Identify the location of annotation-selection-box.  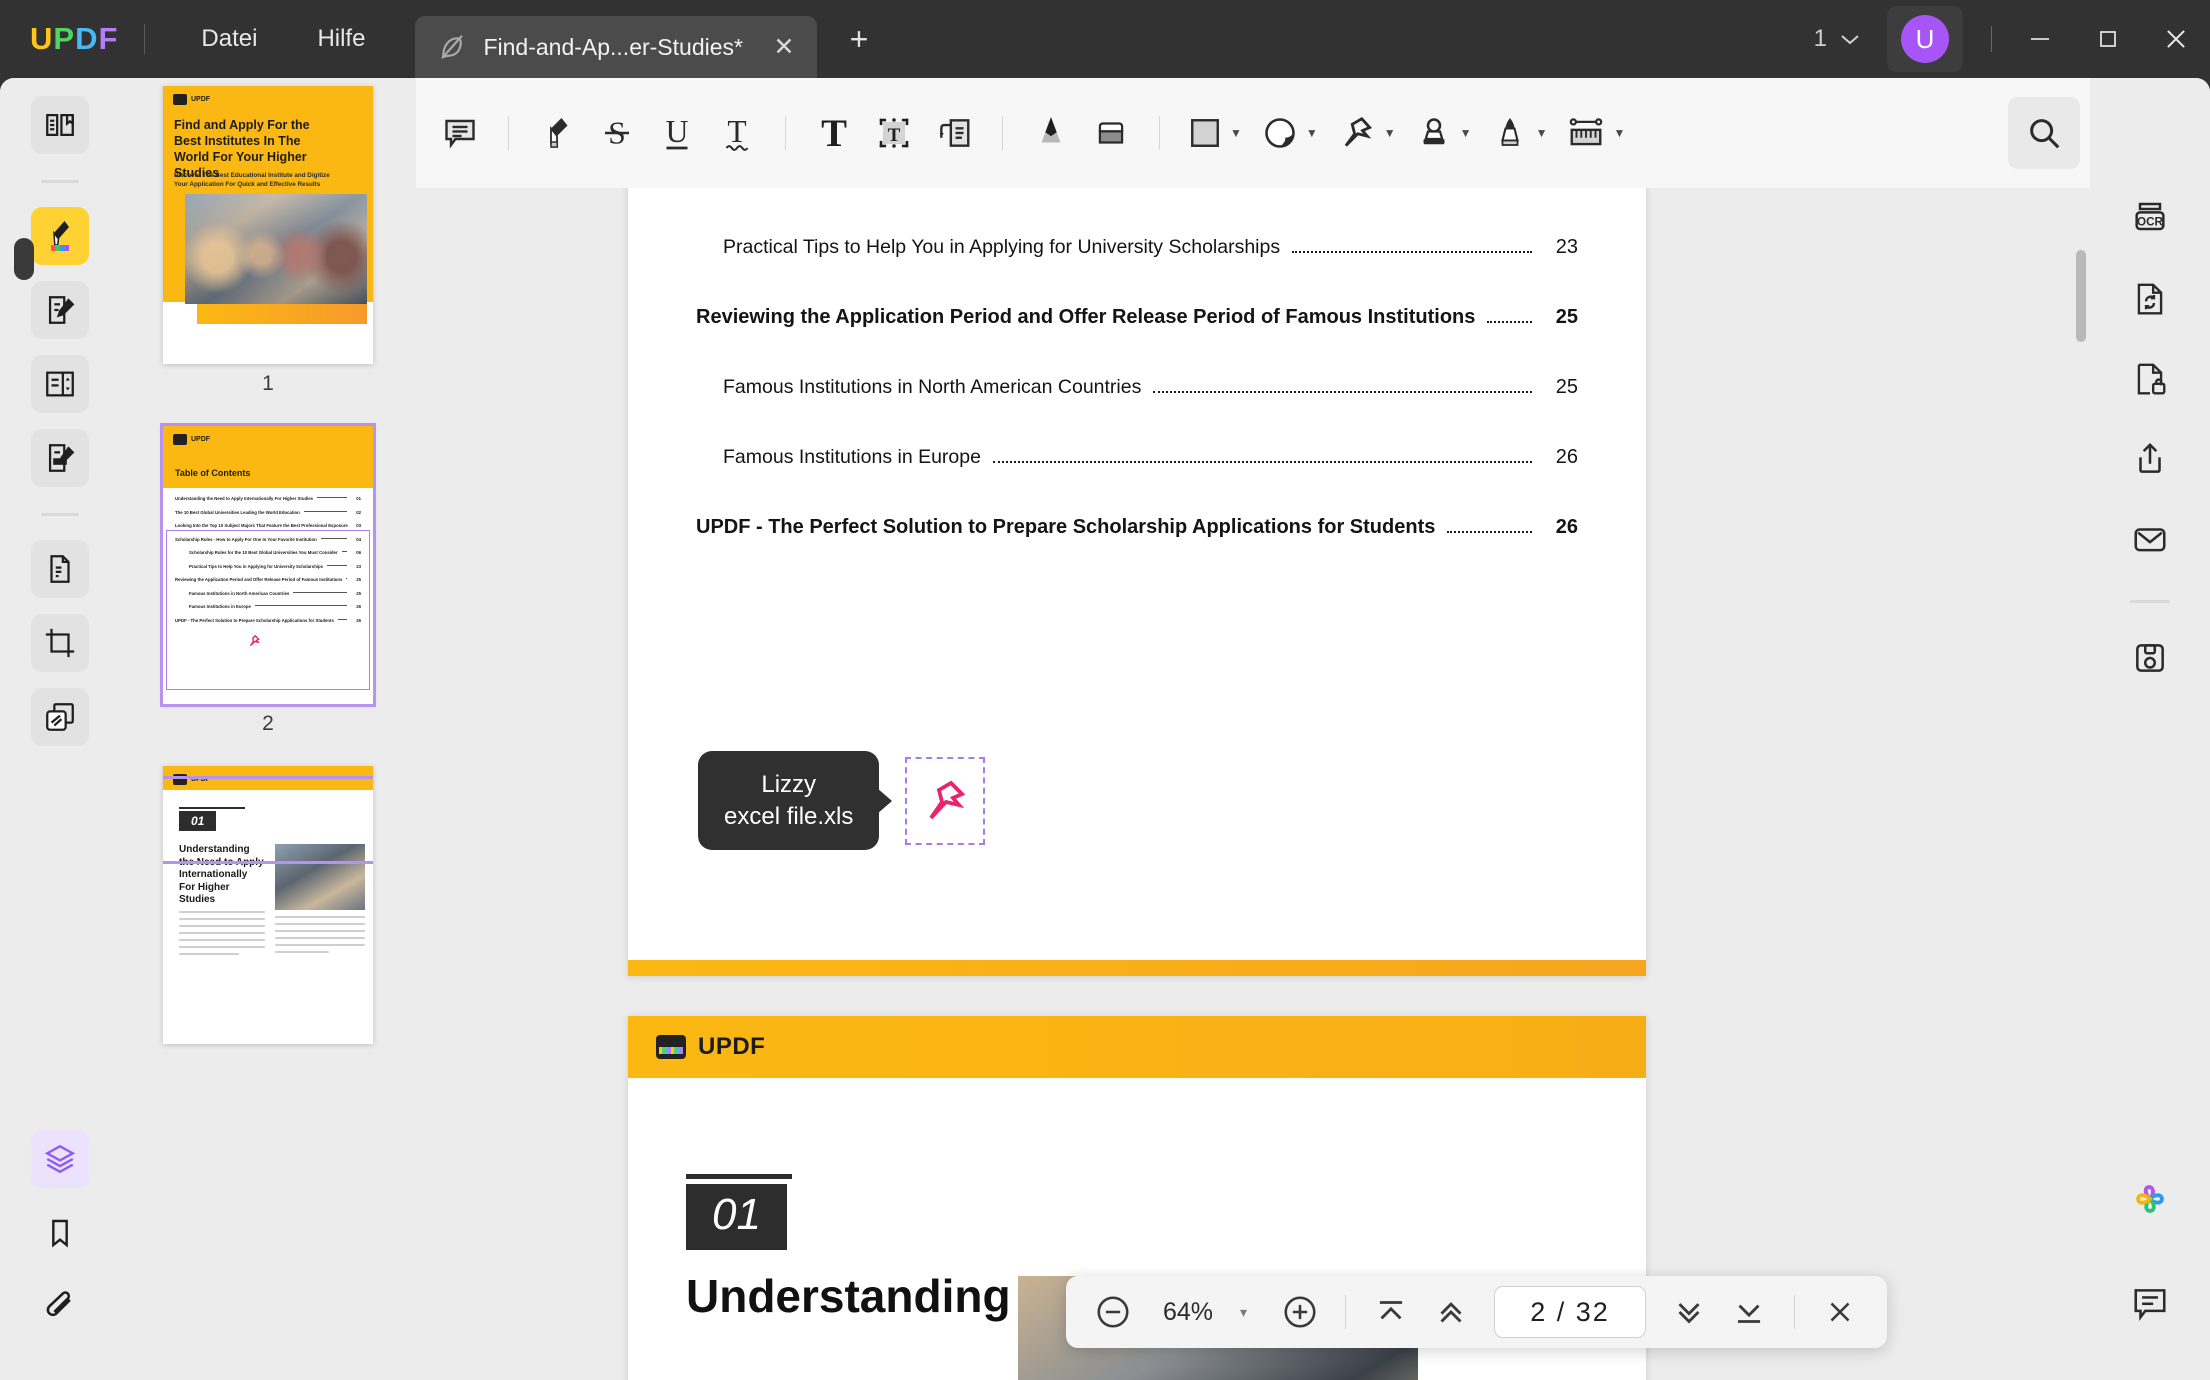
(945, 800).